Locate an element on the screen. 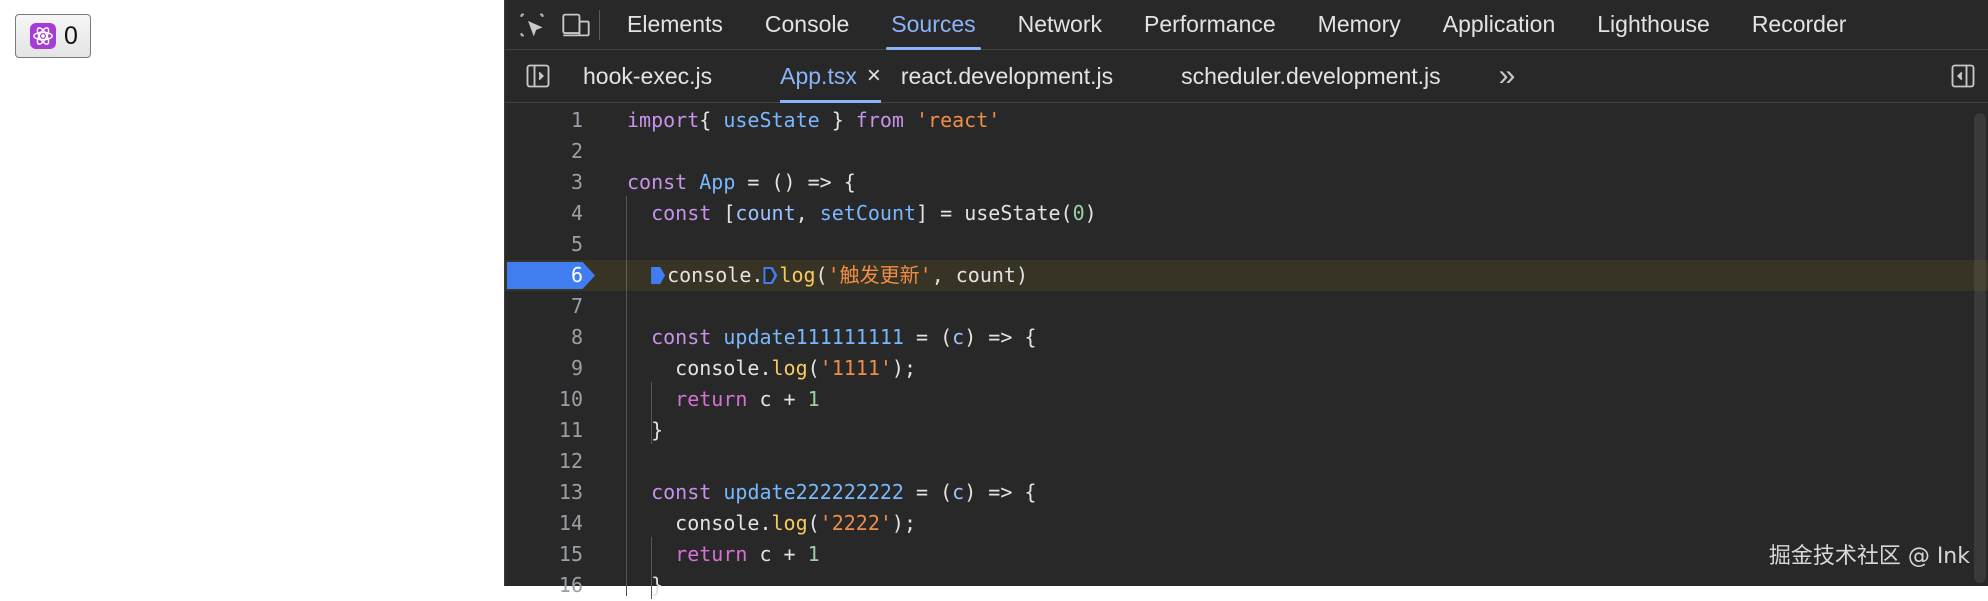 The width and height of the screenshot is (1988, 601). line-number: 7 is located at coordinates (544, 306).